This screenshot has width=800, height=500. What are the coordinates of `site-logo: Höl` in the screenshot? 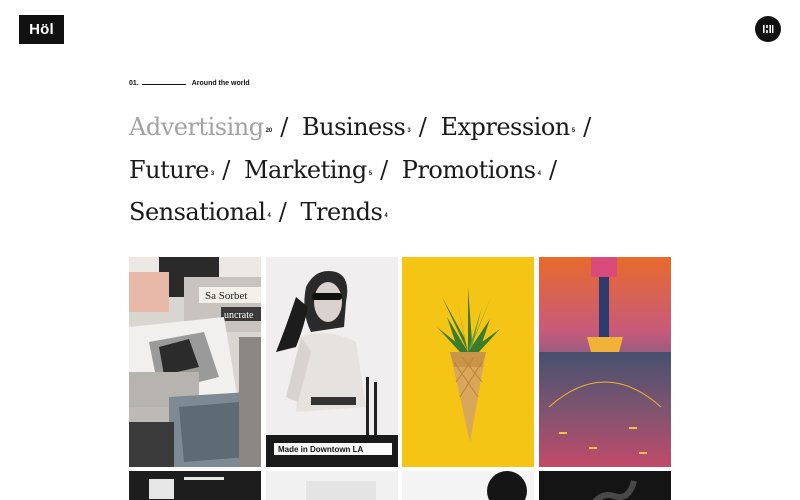 It's located at (41, 29).